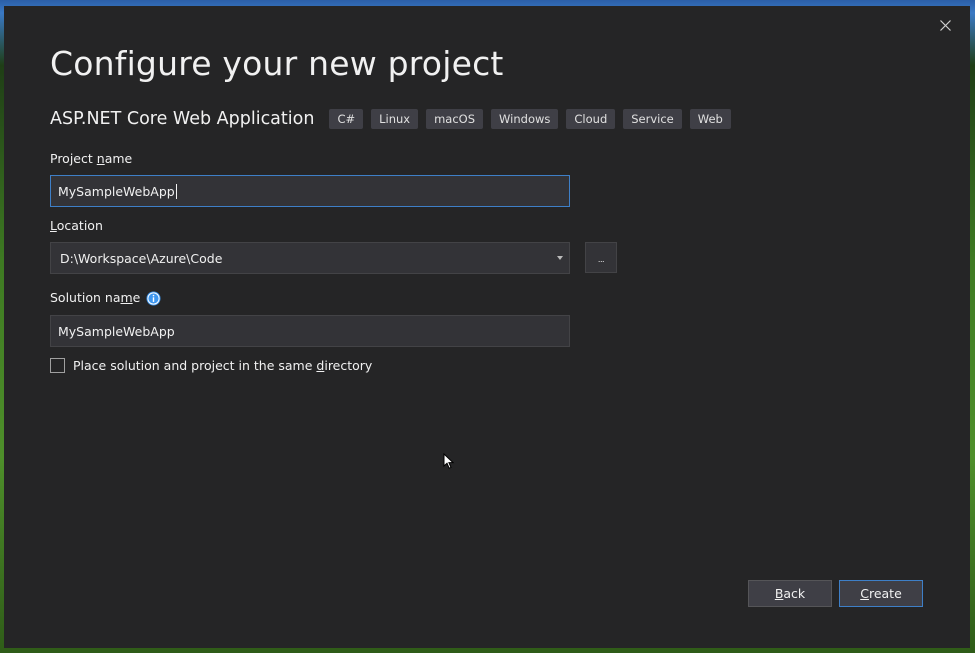  What do you see at coordinates (182, 119) in the screenshot?
I see `template-name: ASP.NET Core Web Application` at bounding box center [182, 119].